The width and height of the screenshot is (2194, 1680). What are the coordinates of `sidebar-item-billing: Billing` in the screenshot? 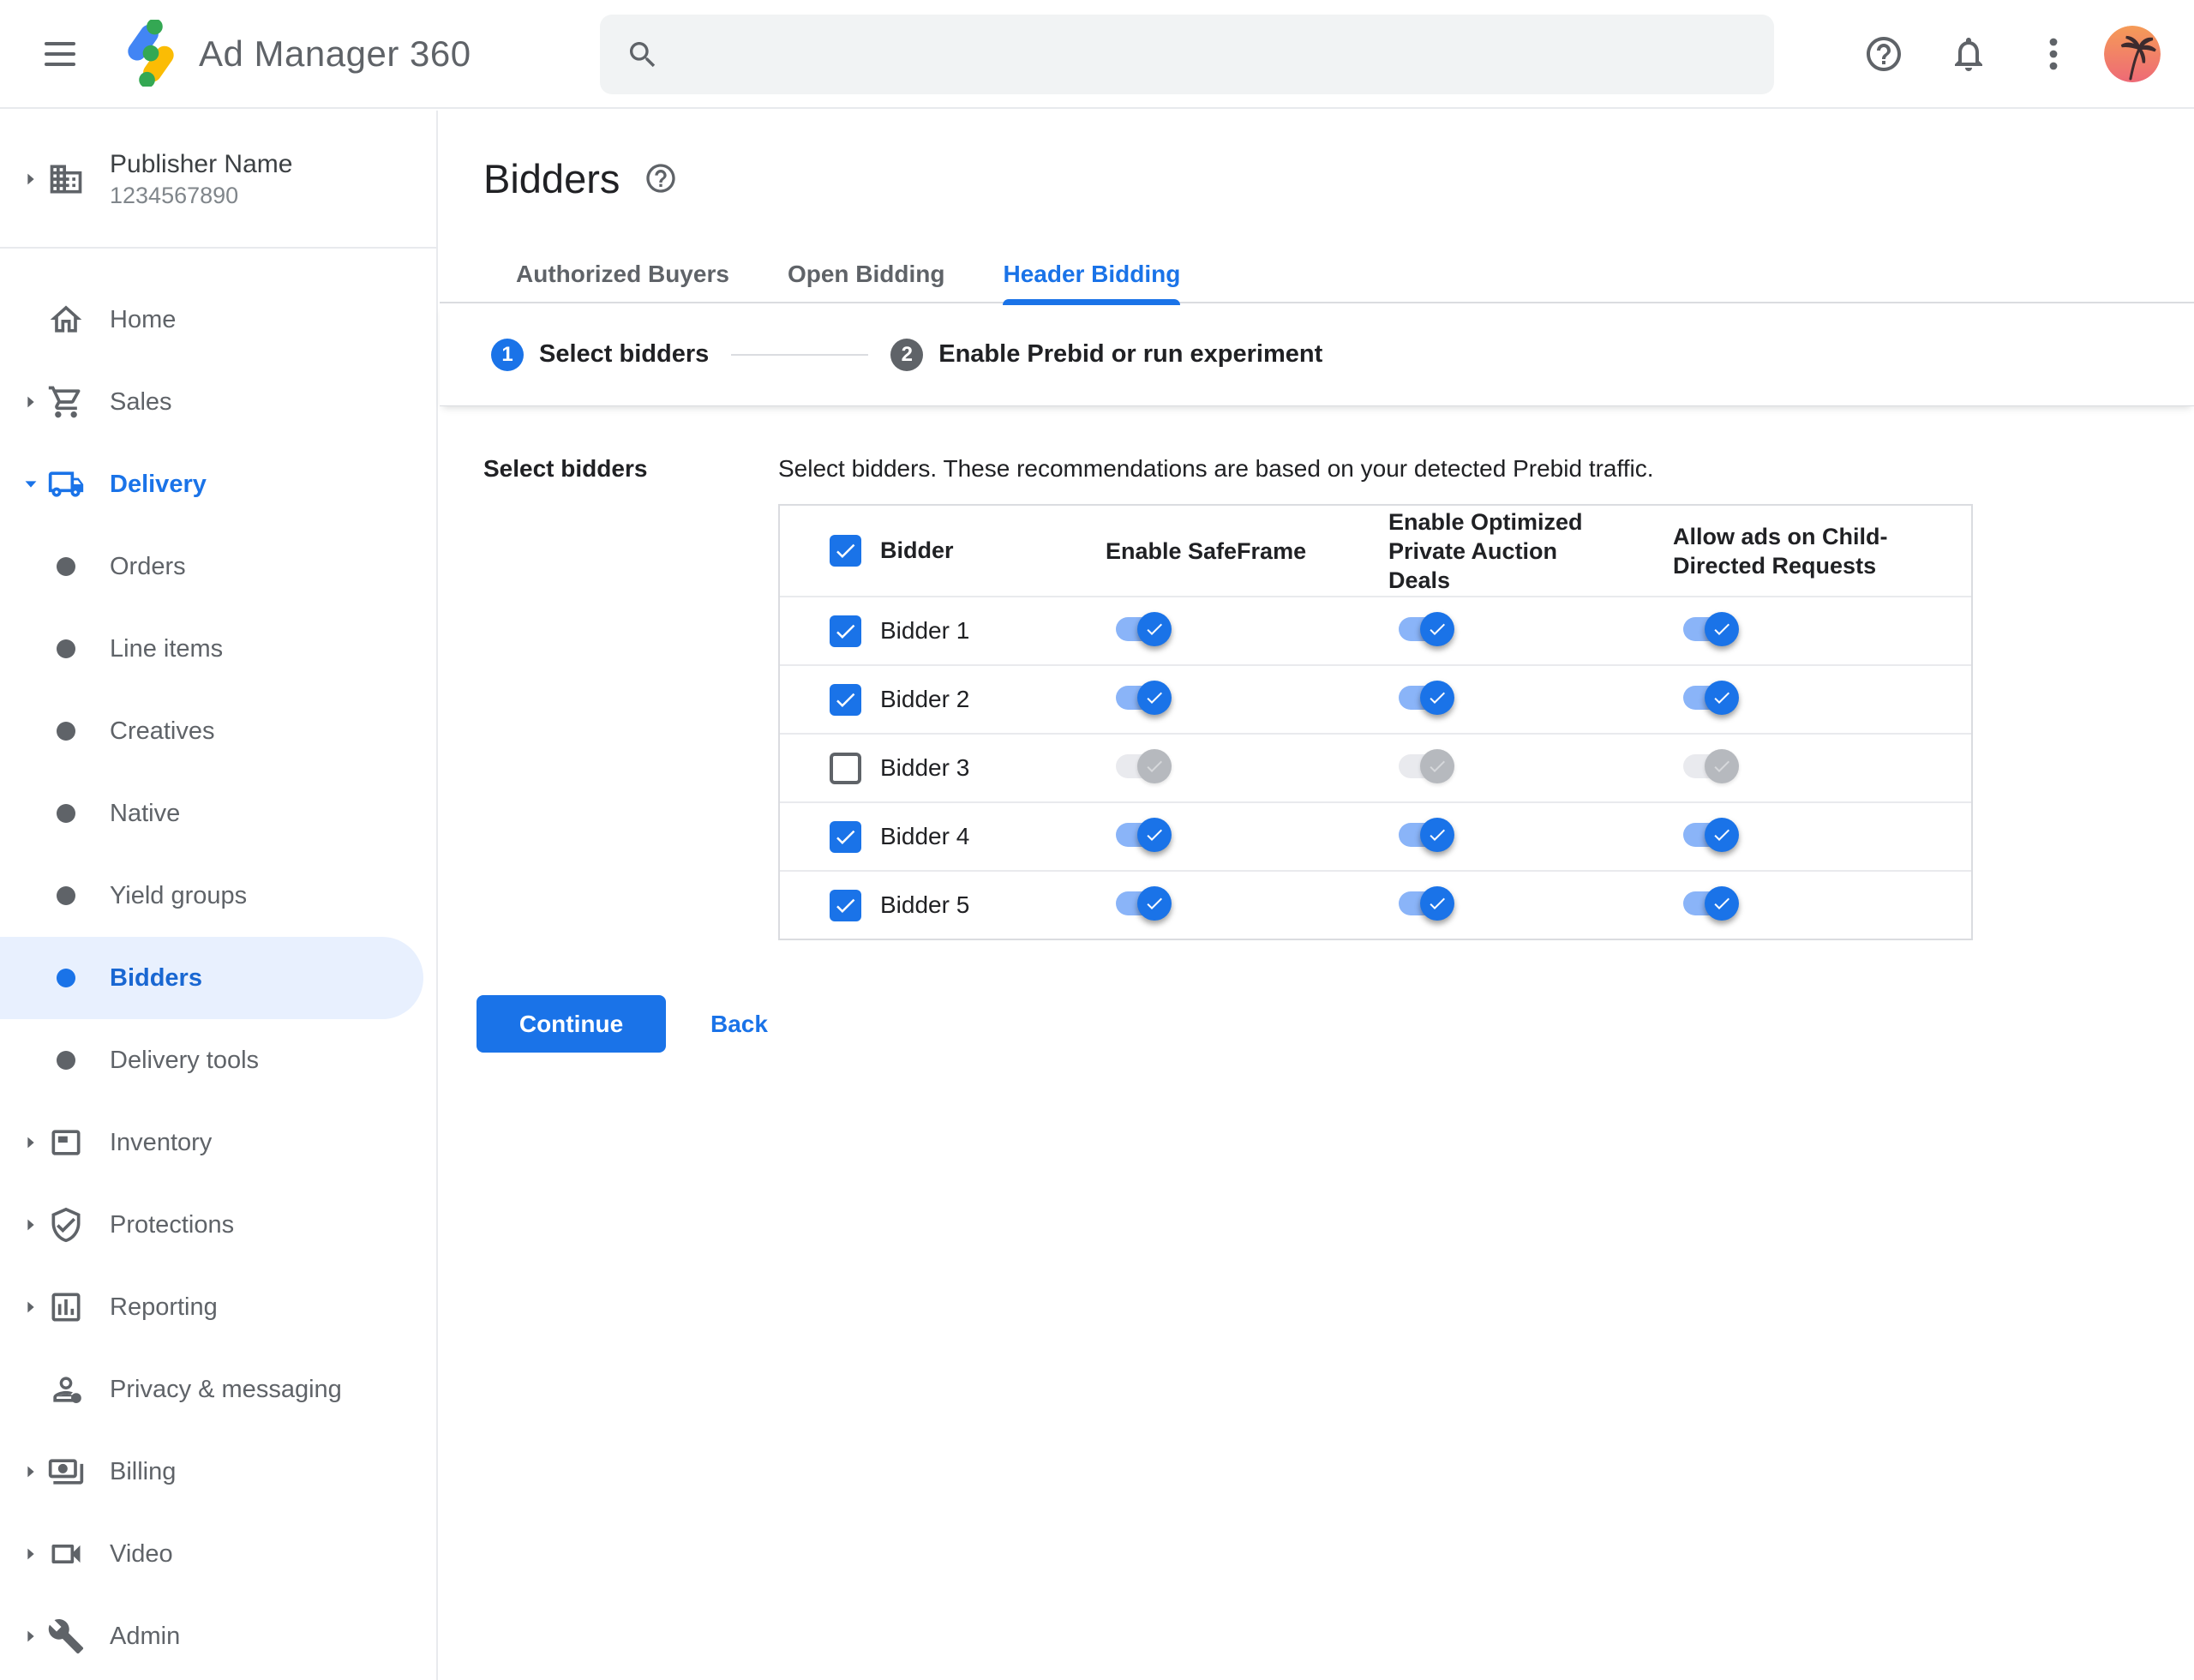 It's located at (218, 1472).